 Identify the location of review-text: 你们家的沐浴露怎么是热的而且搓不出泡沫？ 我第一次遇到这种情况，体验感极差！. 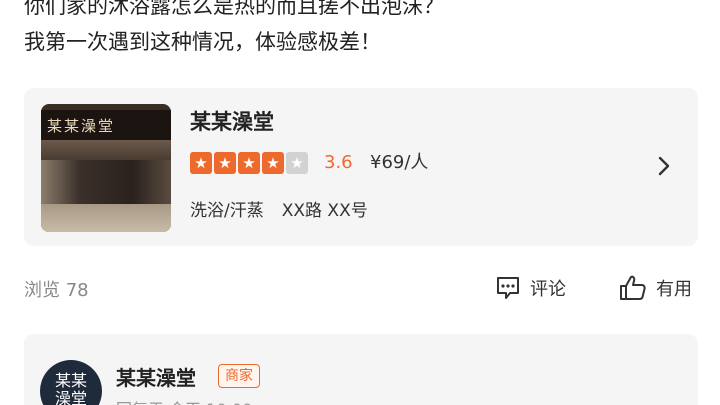
(364, 30).